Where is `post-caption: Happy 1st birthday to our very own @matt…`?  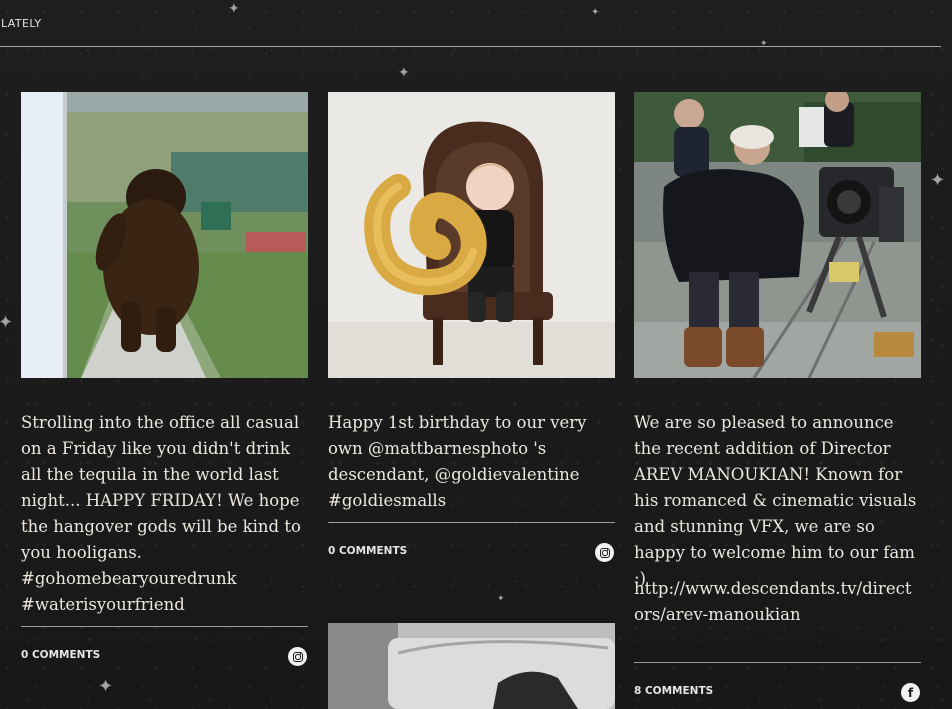
post-caption: Happy 1st birthday to our very own @matt… is located at coordinates (457, 461).